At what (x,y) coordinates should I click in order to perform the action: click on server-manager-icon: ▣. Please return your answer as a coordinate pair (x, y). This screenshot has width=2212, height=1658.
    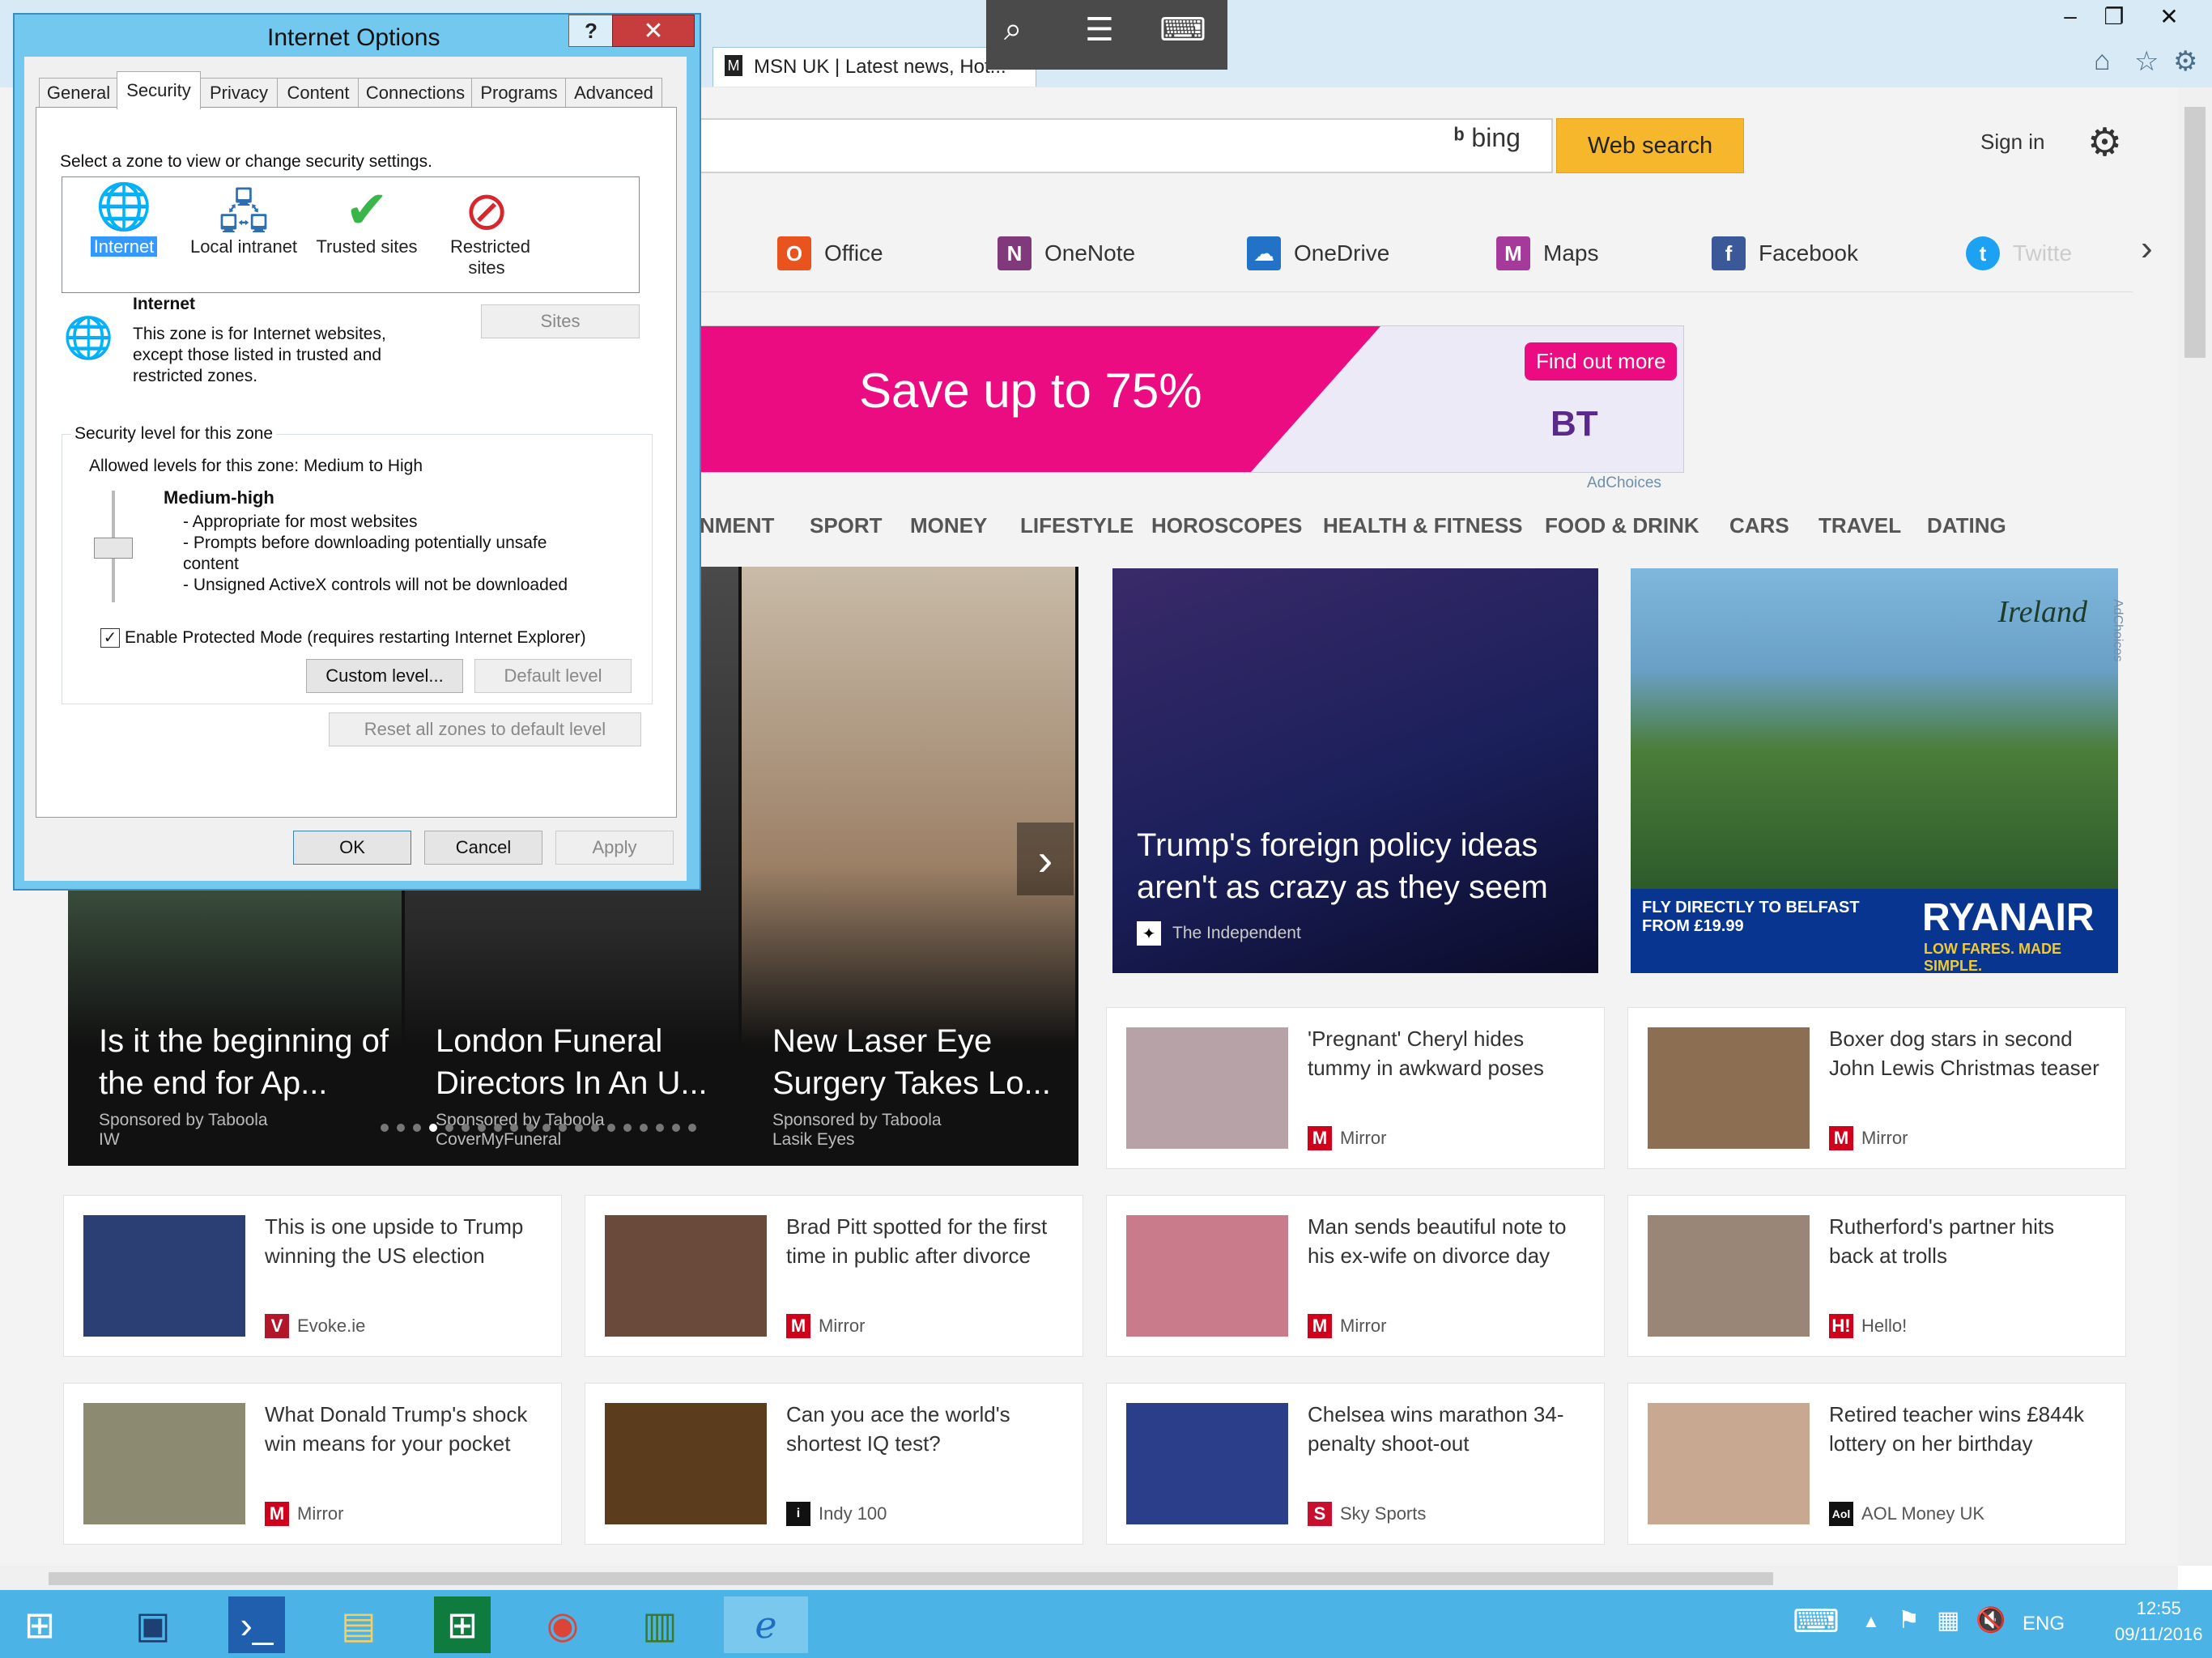
    Looking at the image, I should click on (153, 1624).